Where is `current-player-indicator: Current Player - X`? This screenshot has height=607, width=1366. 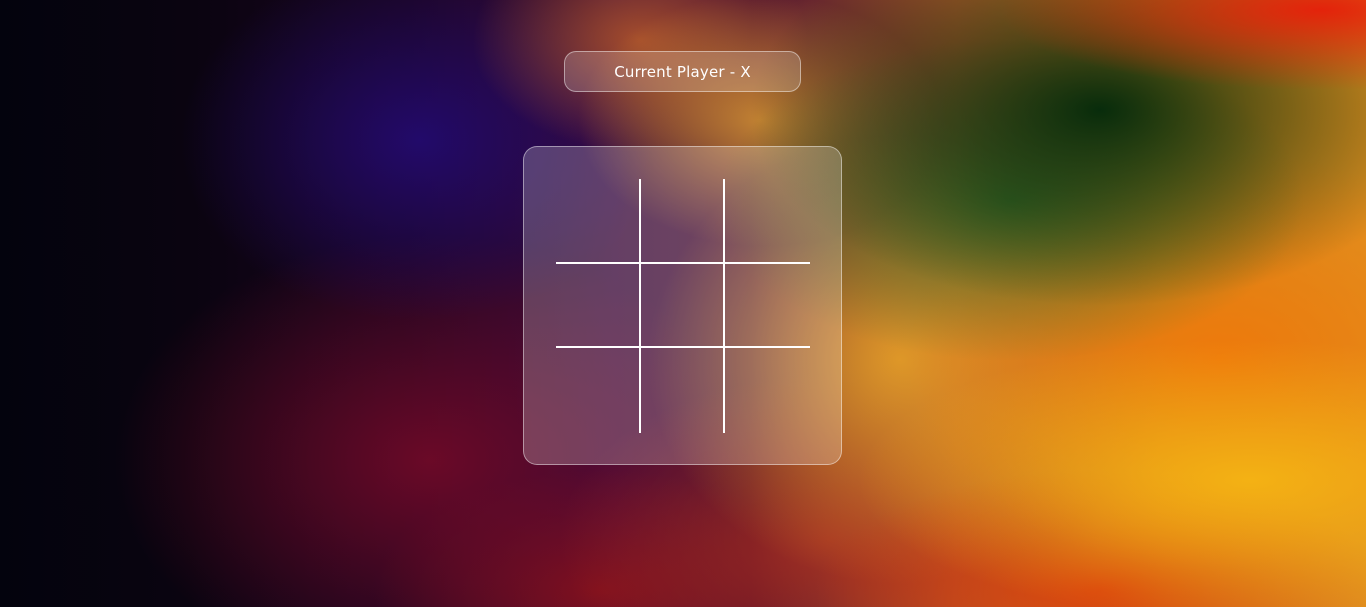
current-player-indicator: Current Player - X is located at coordinates (682, 71).